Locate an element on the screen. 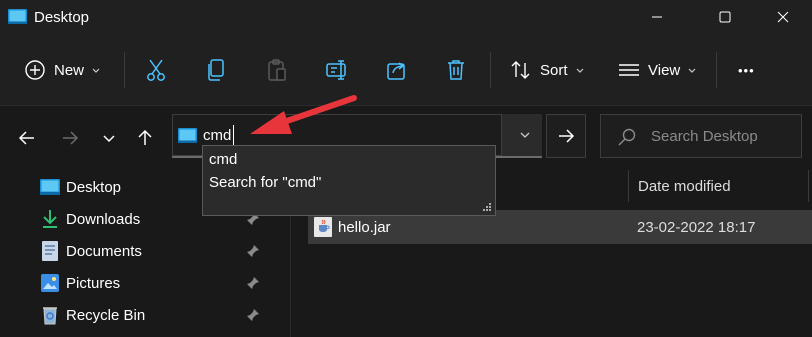  resize-grip-icon is located at coordinates (487, 207).